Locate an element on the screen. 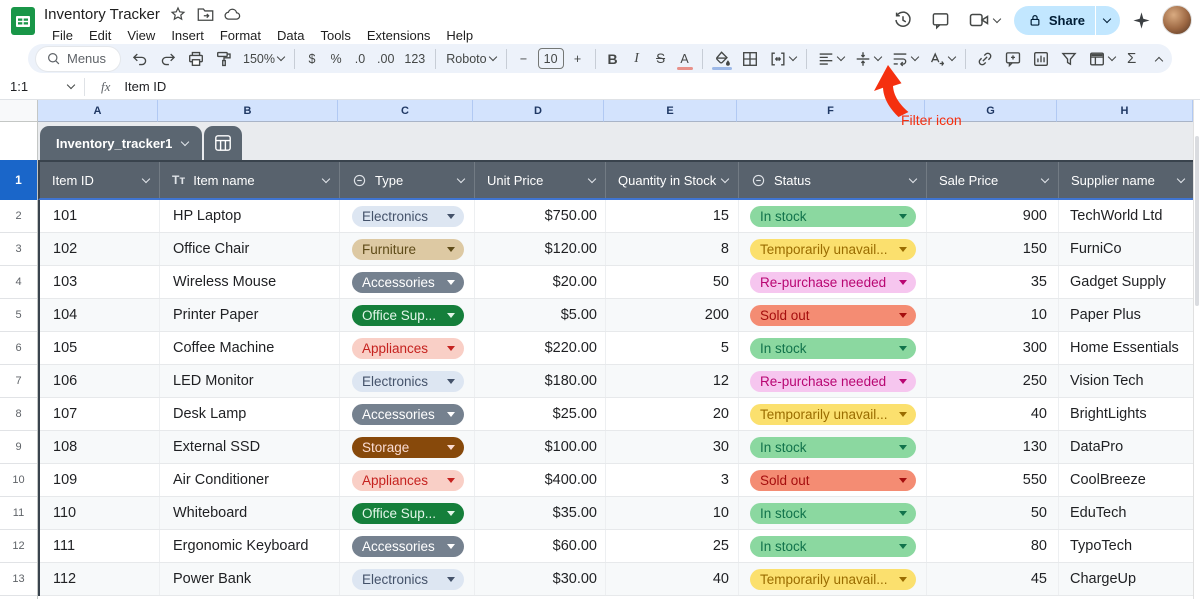  cell-item-name: External SSD is located at coordinates (250, 447).